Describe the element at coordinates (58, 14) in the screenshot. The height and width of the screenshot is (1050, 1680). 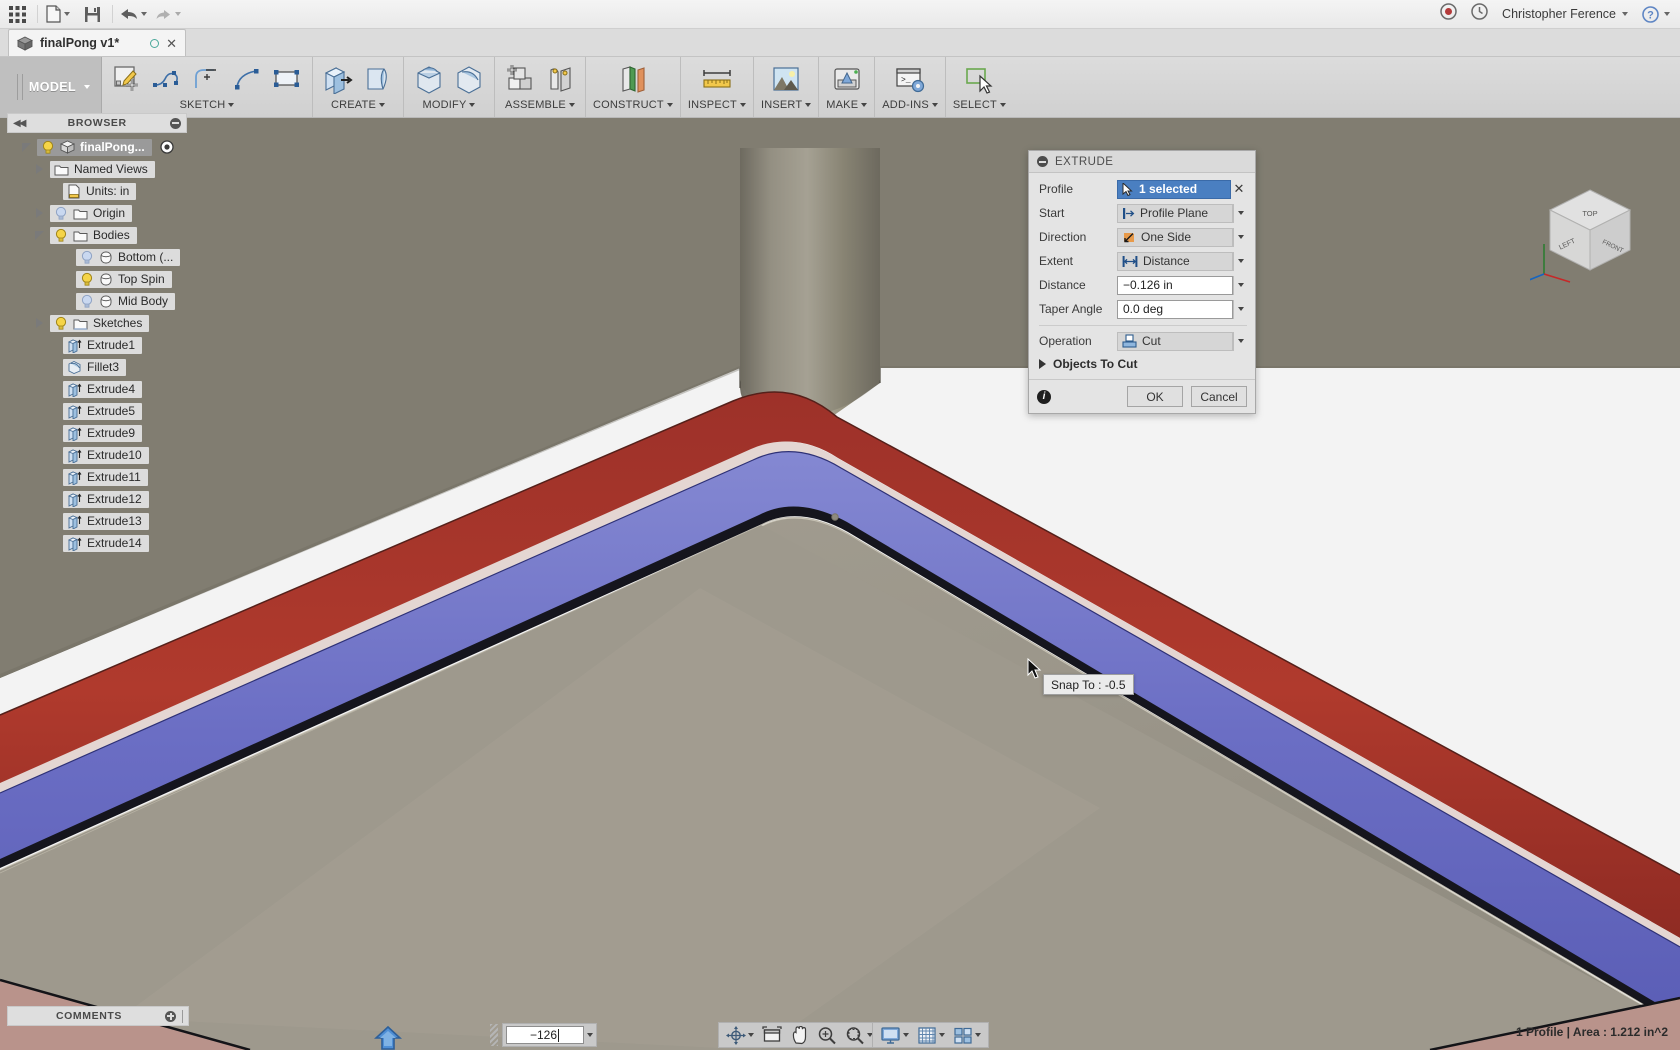
I see `new-file-icon` at that location.